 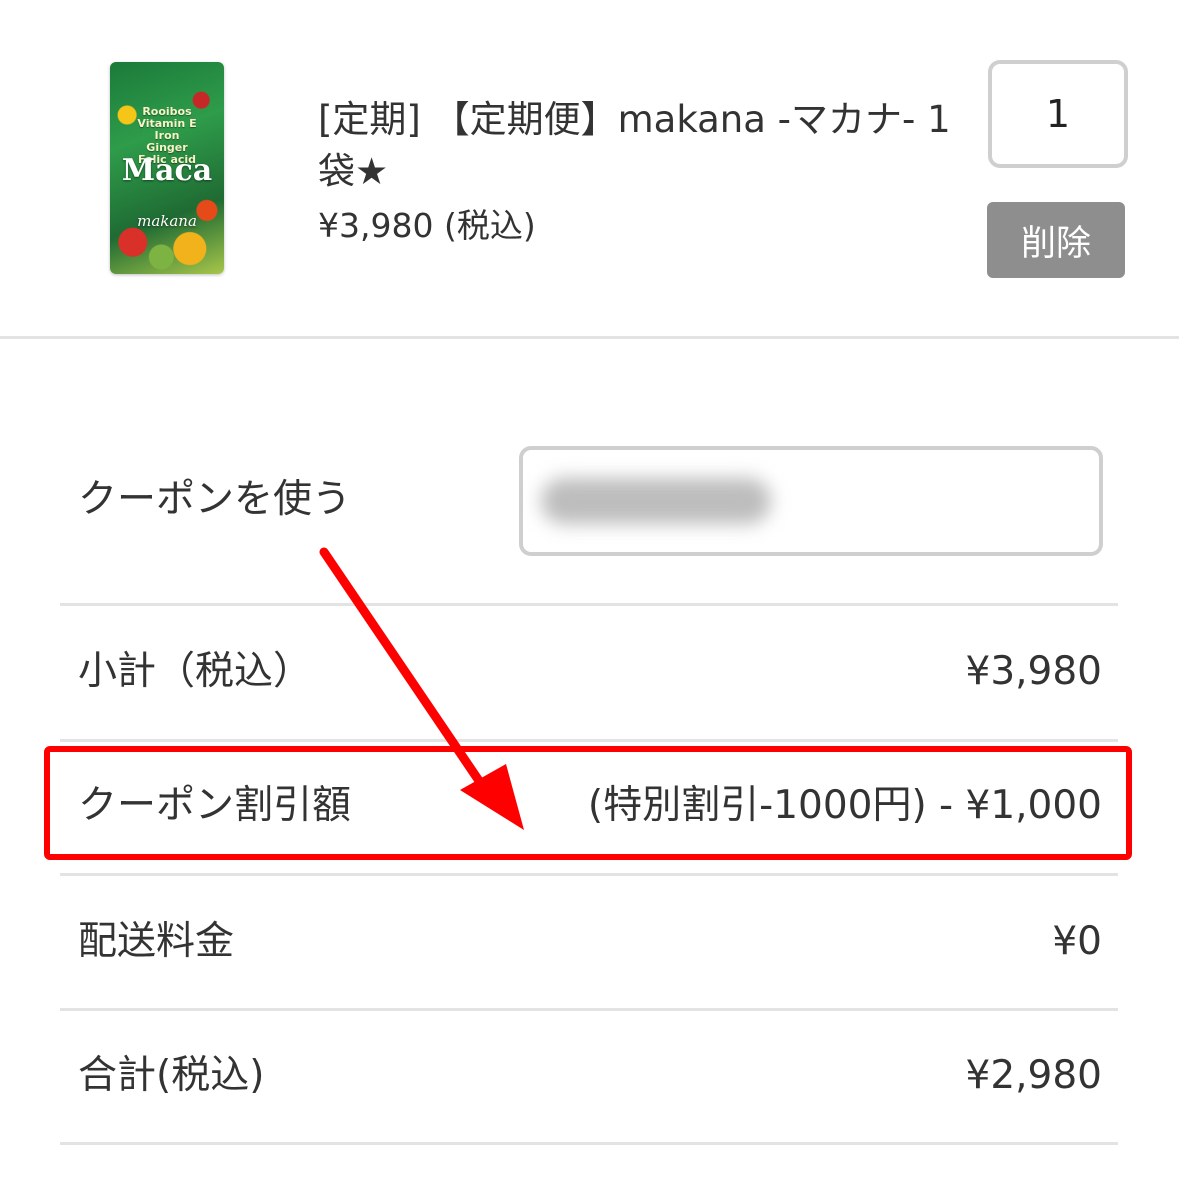 I want to click on product-pack-title: Maca, so click(x=167, y=170).